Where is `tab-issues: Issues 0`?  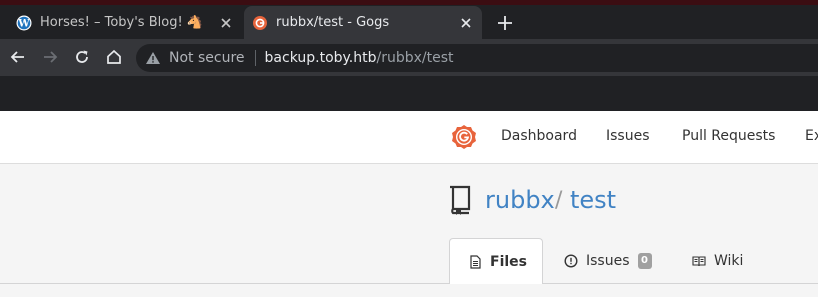 tab-issues: Issues 0 is located at coordinates (608, 261).